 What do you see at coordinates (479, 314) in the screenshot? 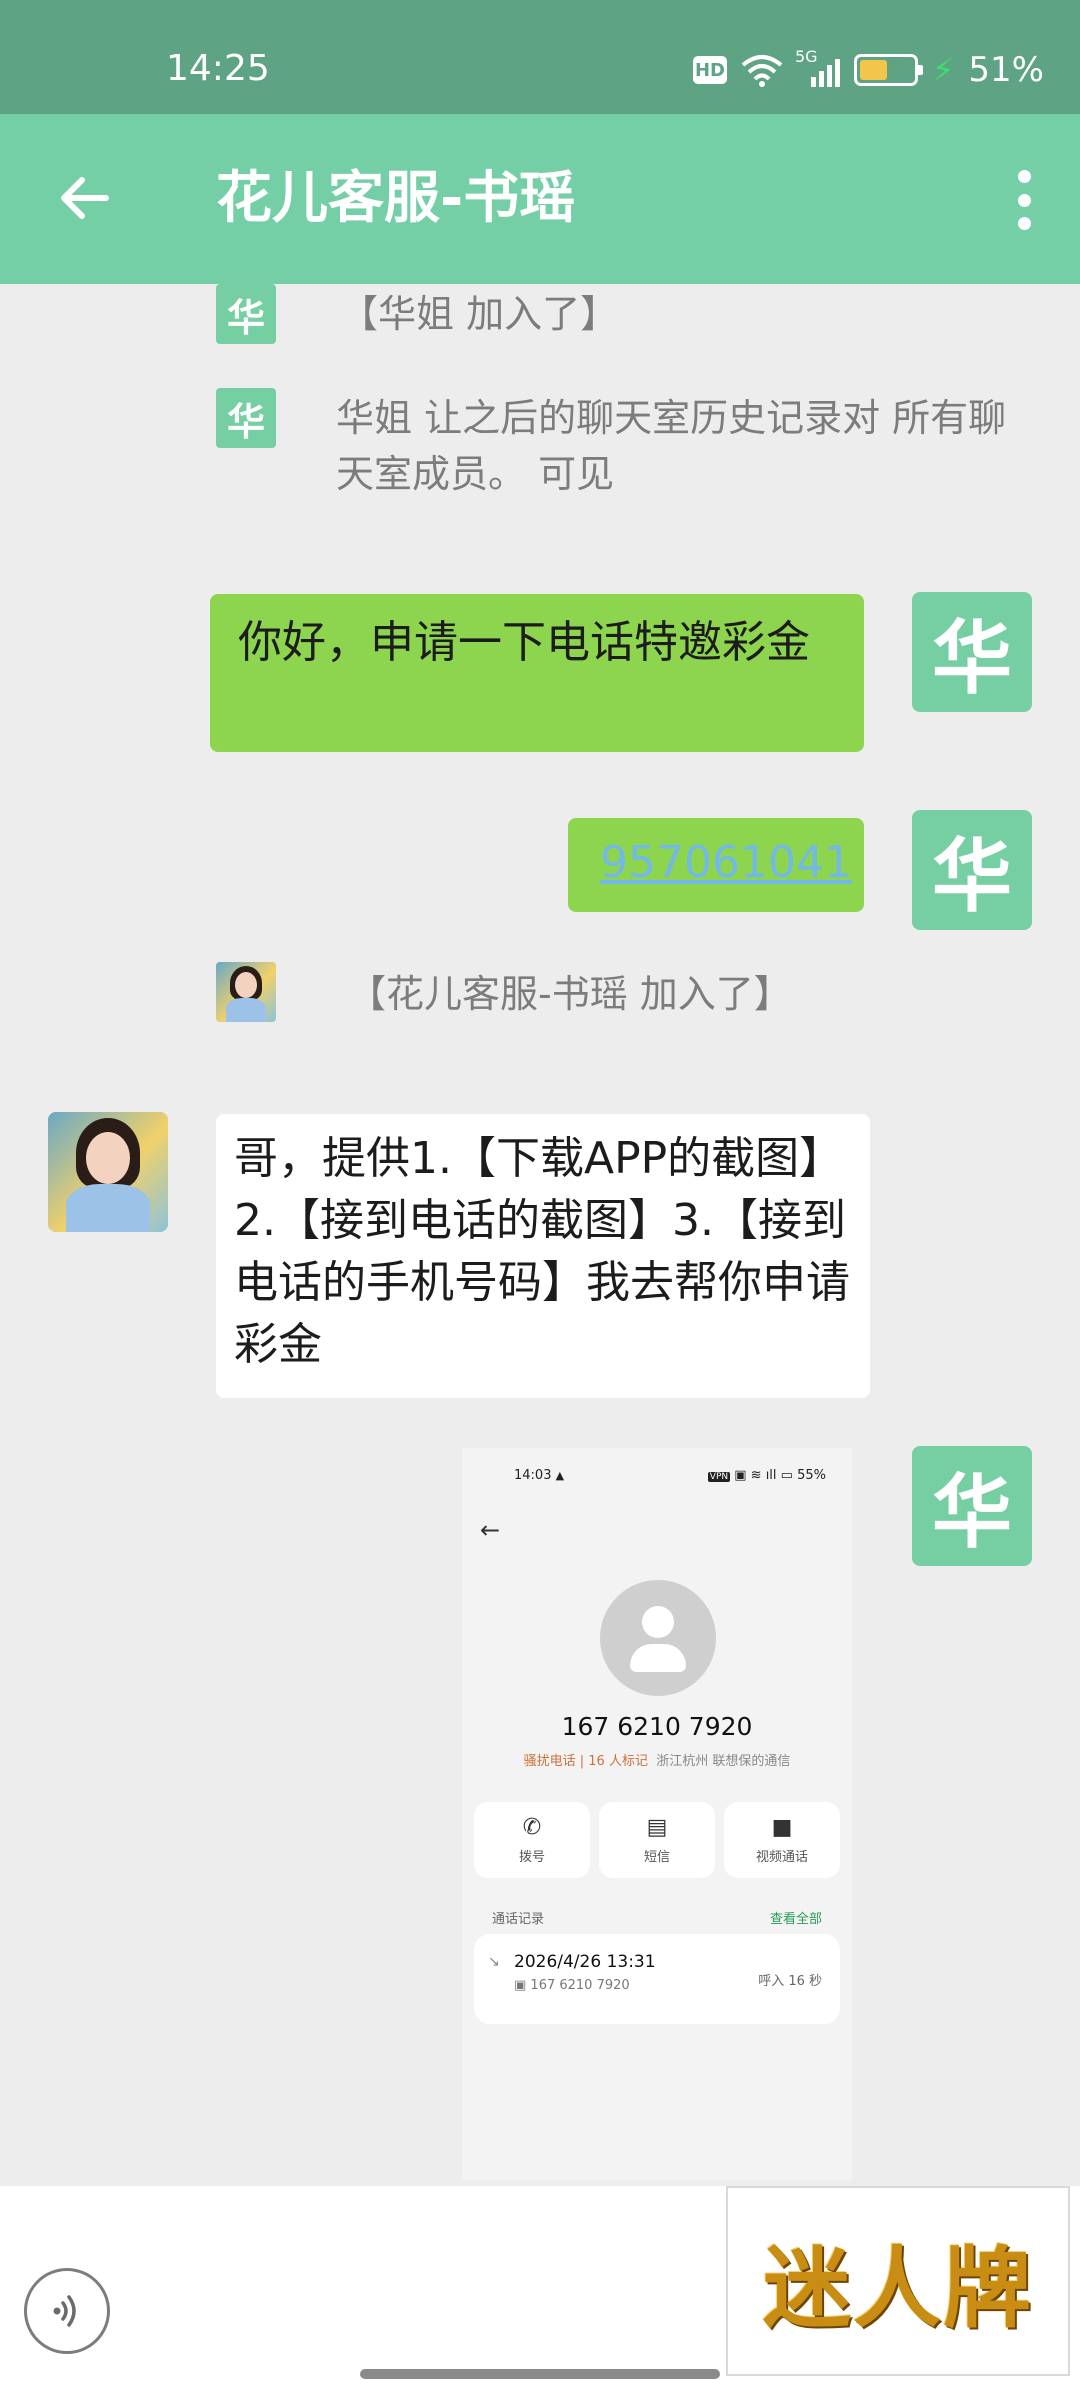
I see `system-message: 【华姐 加入了】` at bounding box center [479, 314].